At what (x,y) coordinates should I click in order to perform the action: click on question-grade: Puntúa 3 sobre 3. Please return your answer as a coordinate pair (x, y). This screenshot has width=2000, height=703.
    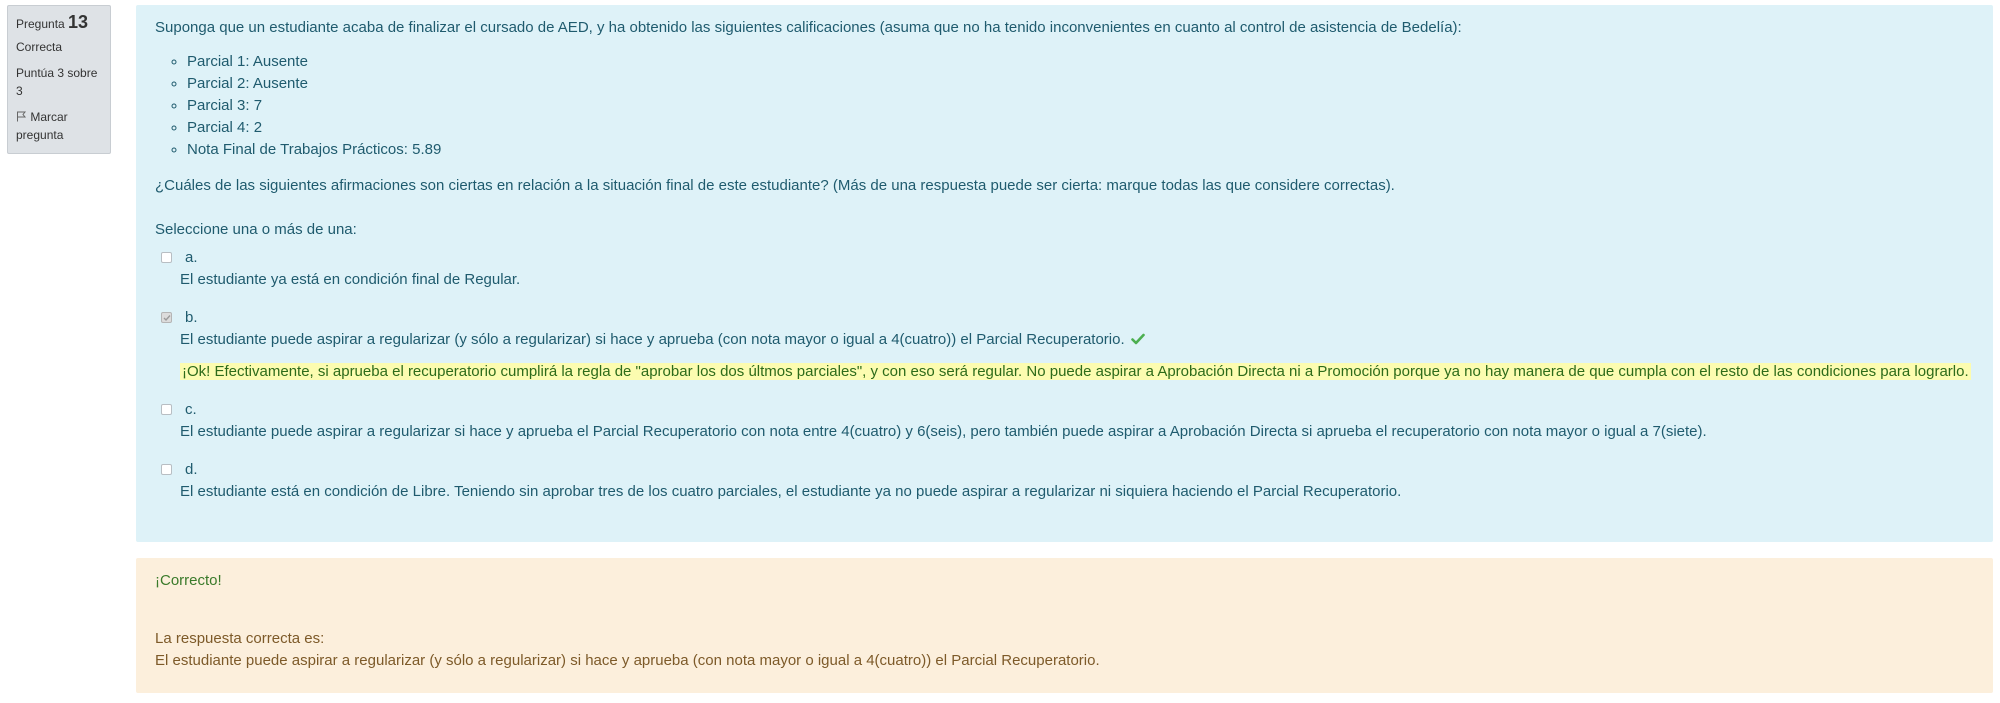
    Looking at the image, I should click on (57, 82).